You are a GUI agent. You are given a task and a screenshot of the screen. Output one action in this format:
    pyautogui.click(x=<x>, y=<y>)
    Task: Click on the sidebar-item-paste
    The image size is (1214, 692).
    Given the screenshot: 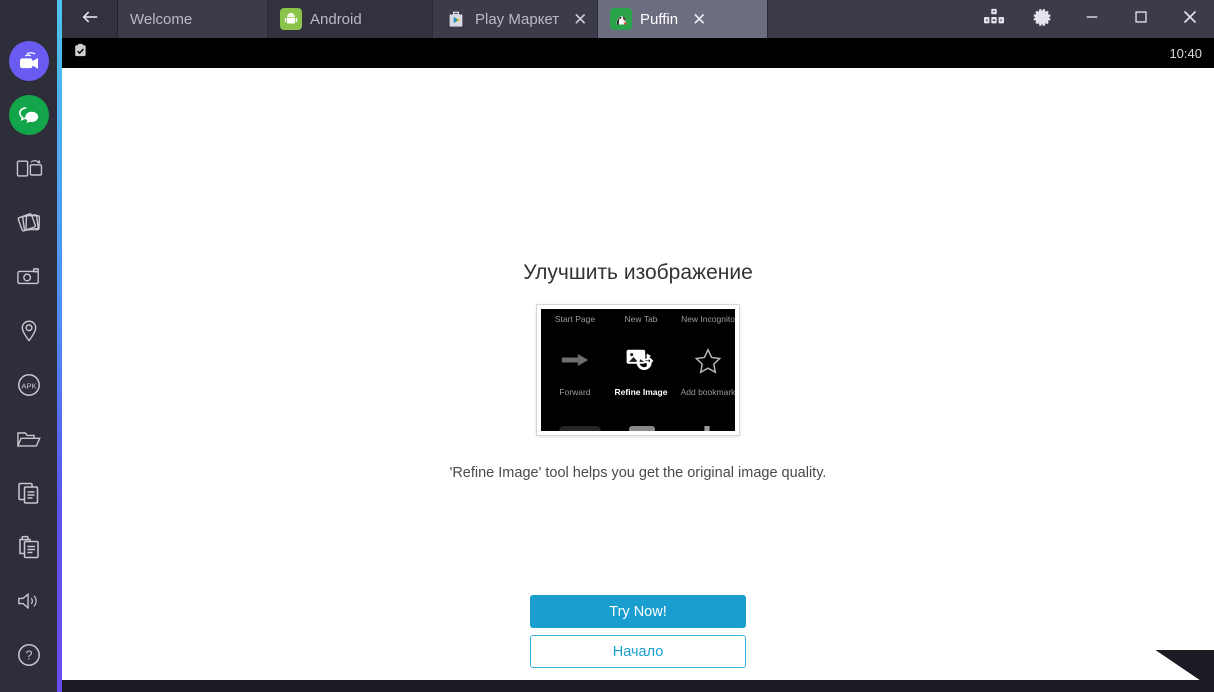 What is the action you would take?
    pyautogui.click(x=29, y=547)
    